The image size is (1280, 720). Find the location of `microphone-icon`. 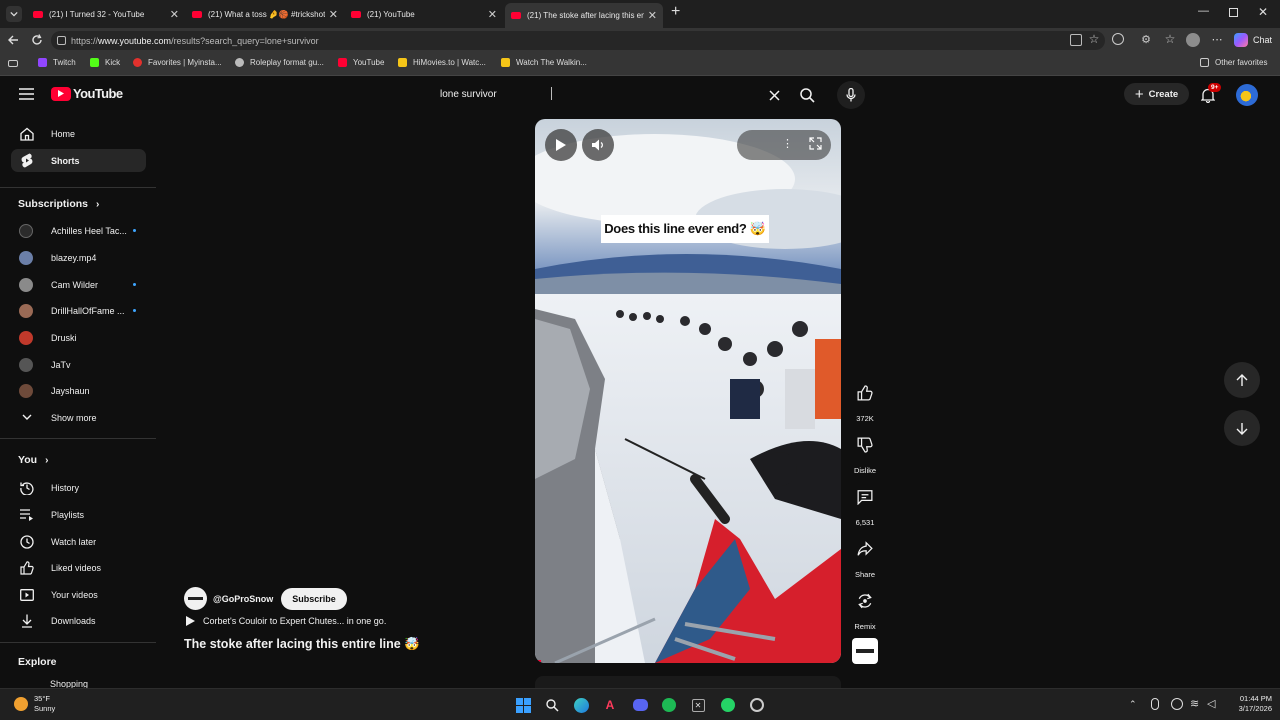

microphone-icon is located at coordinates (1155, 704).